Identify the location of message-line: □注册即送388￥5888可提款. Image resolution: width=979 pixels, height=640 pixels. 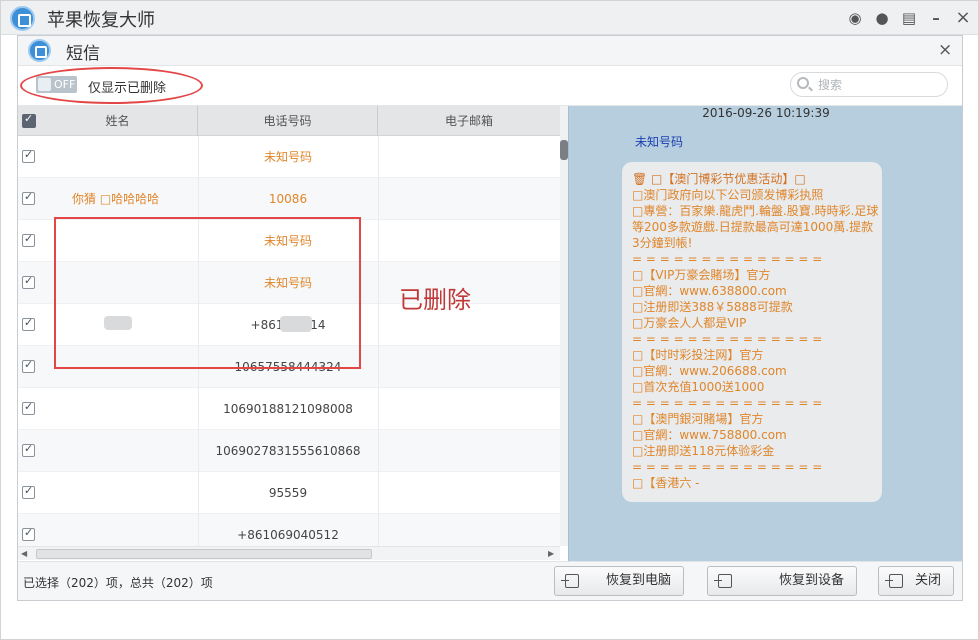
(712, 307).